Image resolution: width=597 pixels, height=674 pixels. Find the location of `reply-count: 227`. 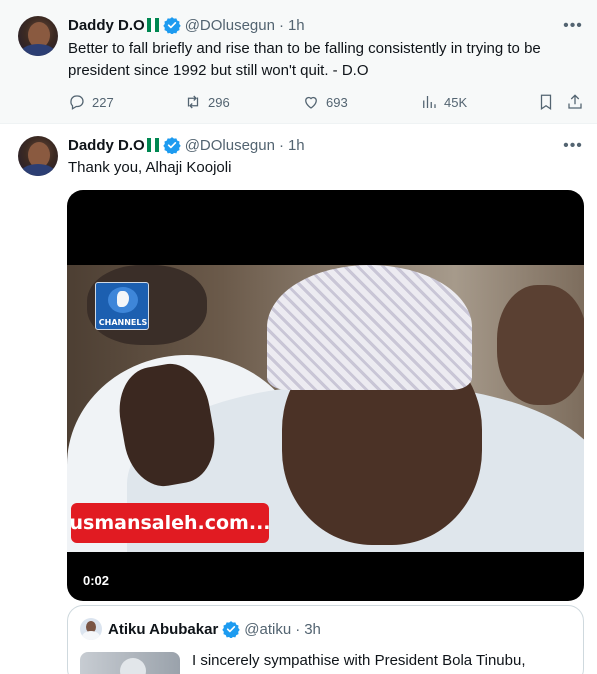

reply-count: 227 is located at coordinates (103, 102).